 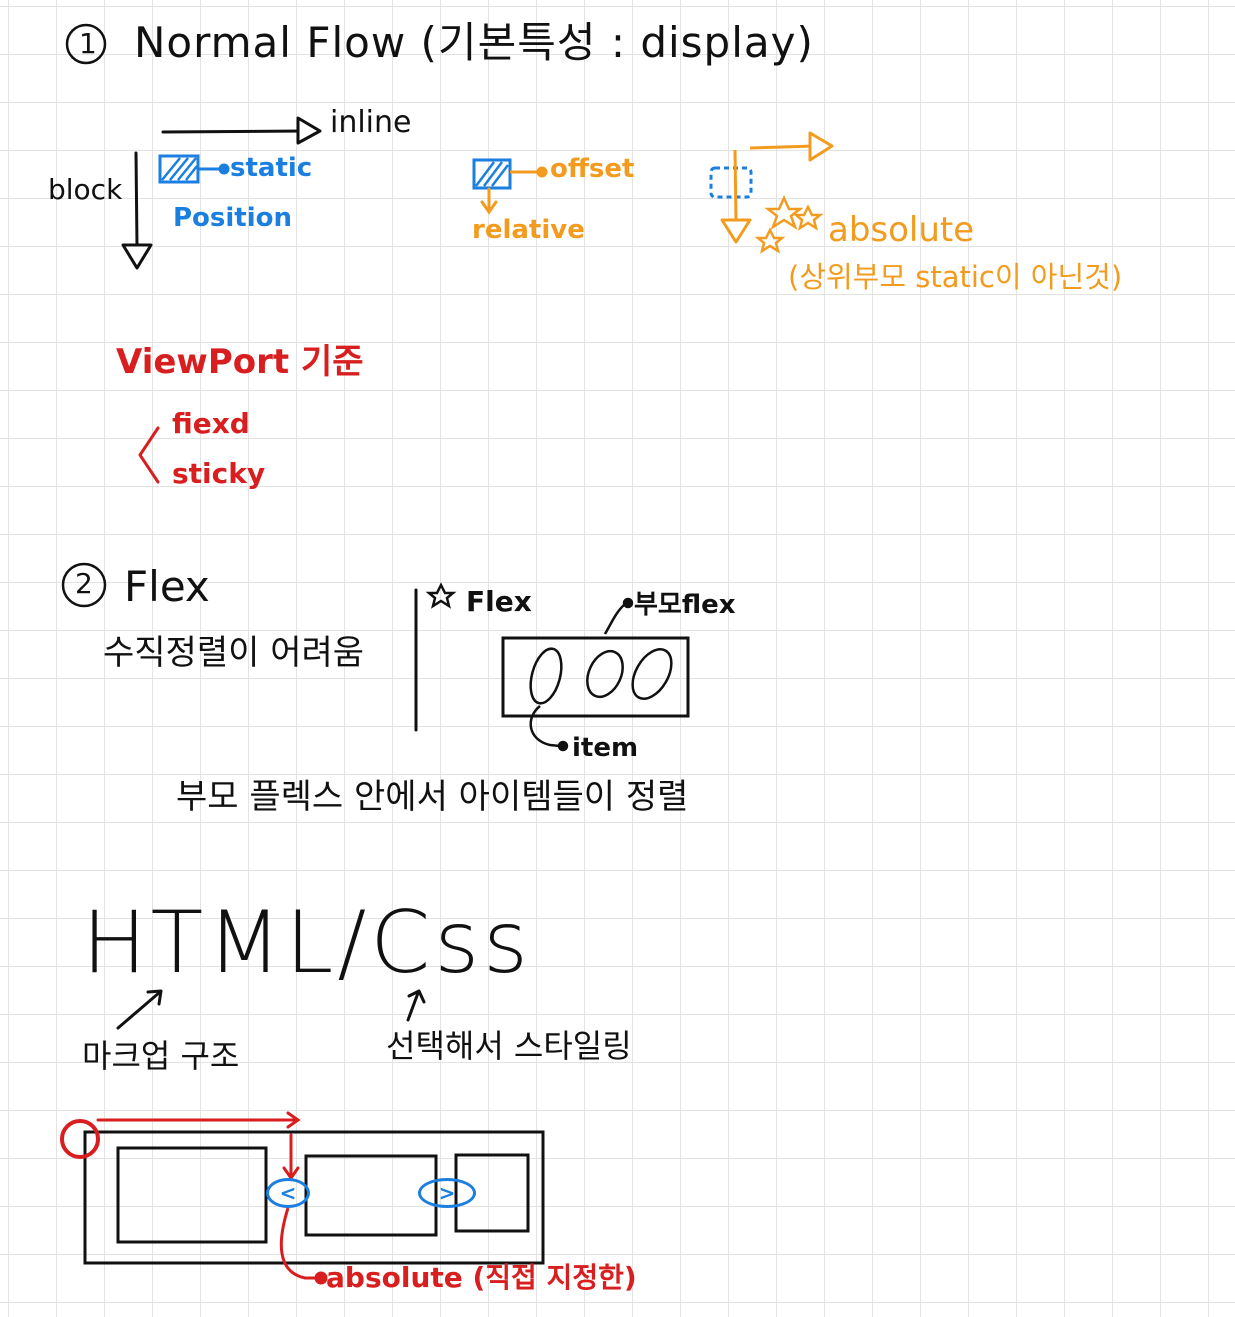 I want to click on section3-title: HTML/Css, so click(x=307, y=943).